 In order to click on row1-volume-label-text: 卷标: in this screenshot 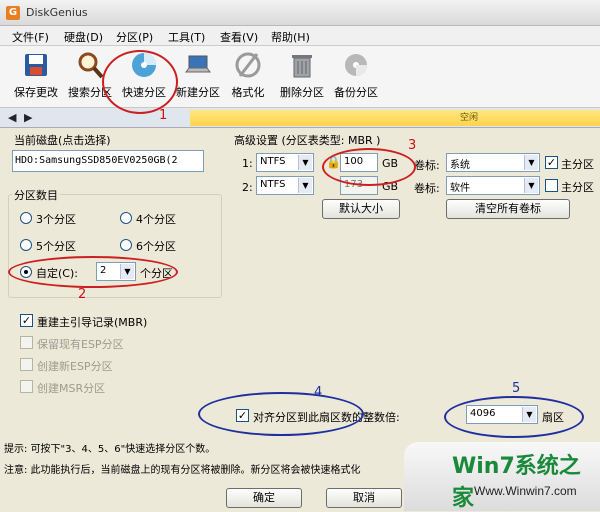, I will do `click(427, 165)`.